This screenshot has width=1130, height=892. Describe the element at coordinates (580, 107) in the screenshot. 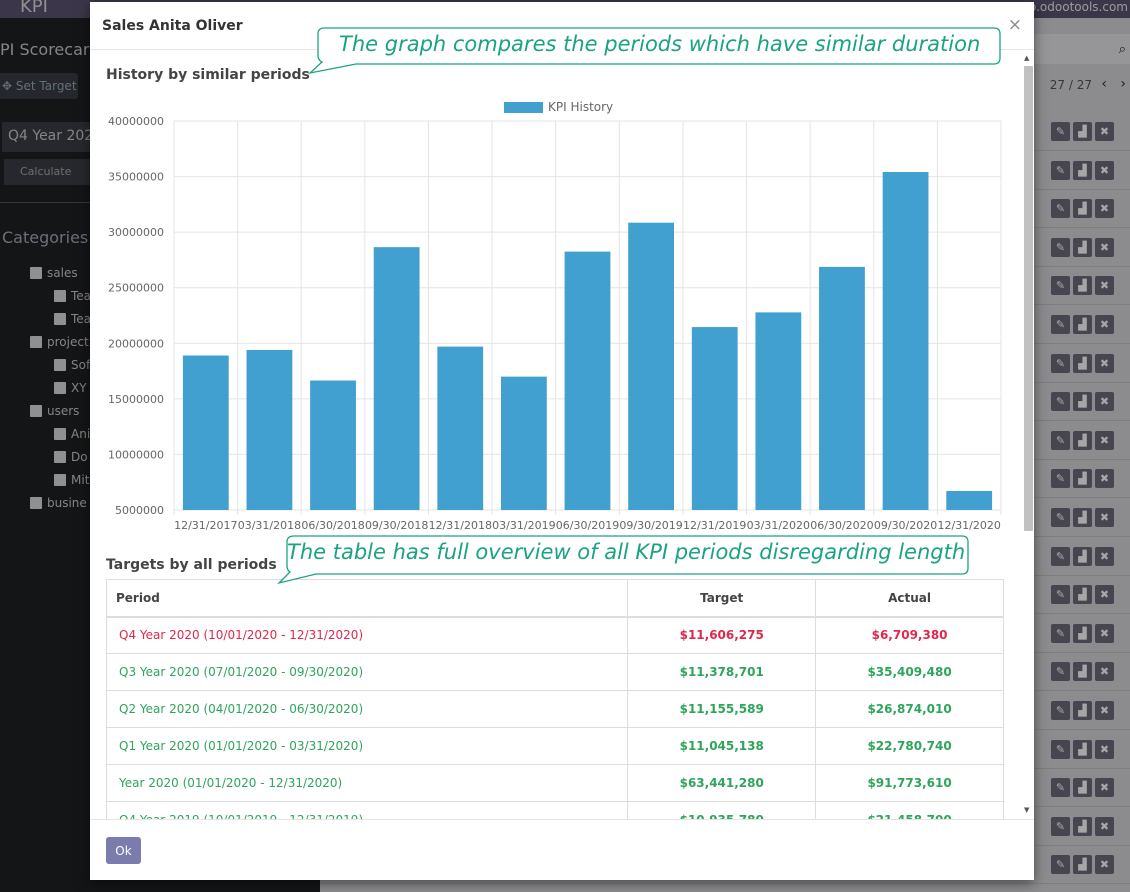

I see `legend-label: KPI History` at that location.